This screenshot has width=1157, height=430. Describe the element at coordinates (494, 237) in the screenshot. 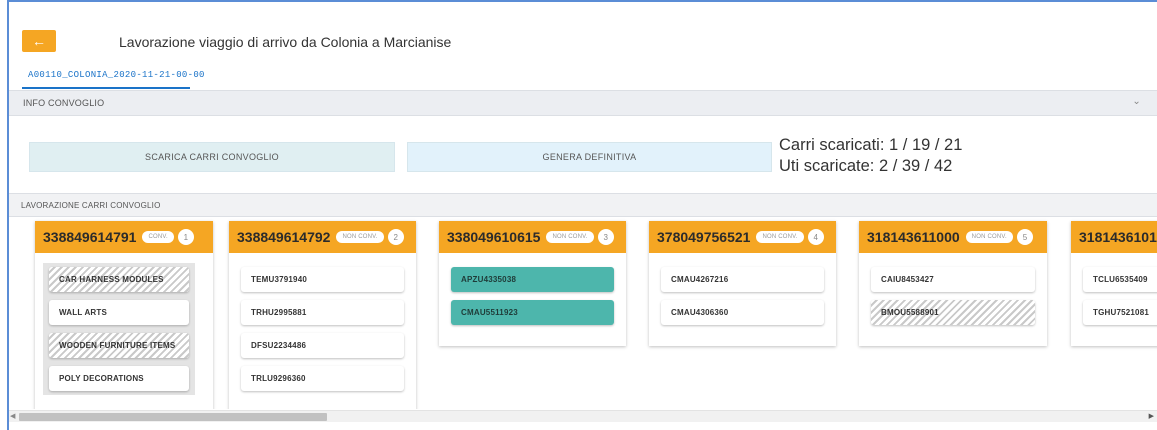

I see `wagon-id: 338049610615` at that location.